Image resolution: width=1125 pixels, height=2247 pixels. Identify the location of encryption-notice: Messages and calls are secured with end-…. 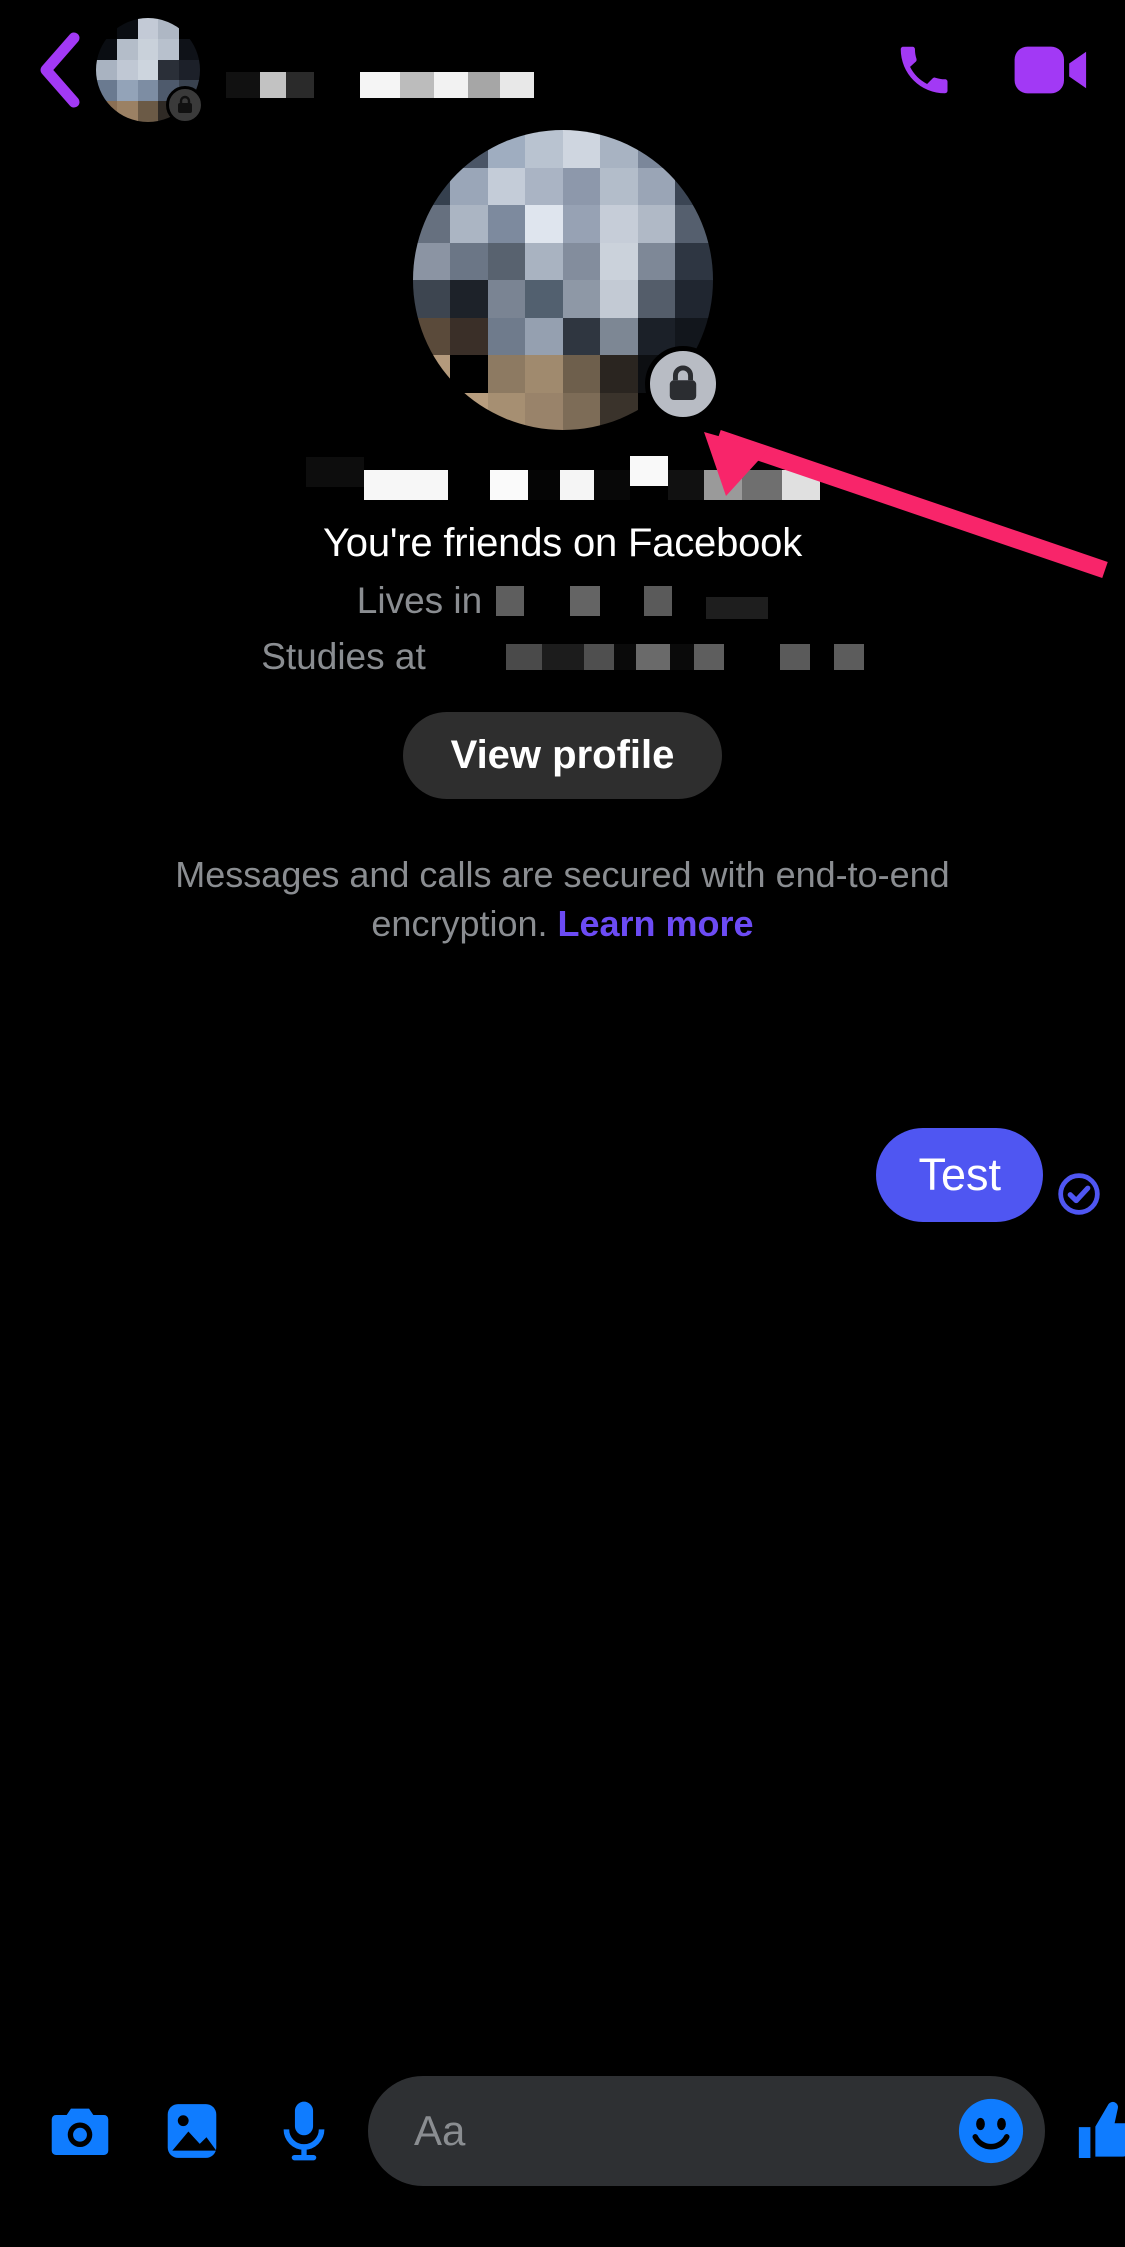
(563, 899).